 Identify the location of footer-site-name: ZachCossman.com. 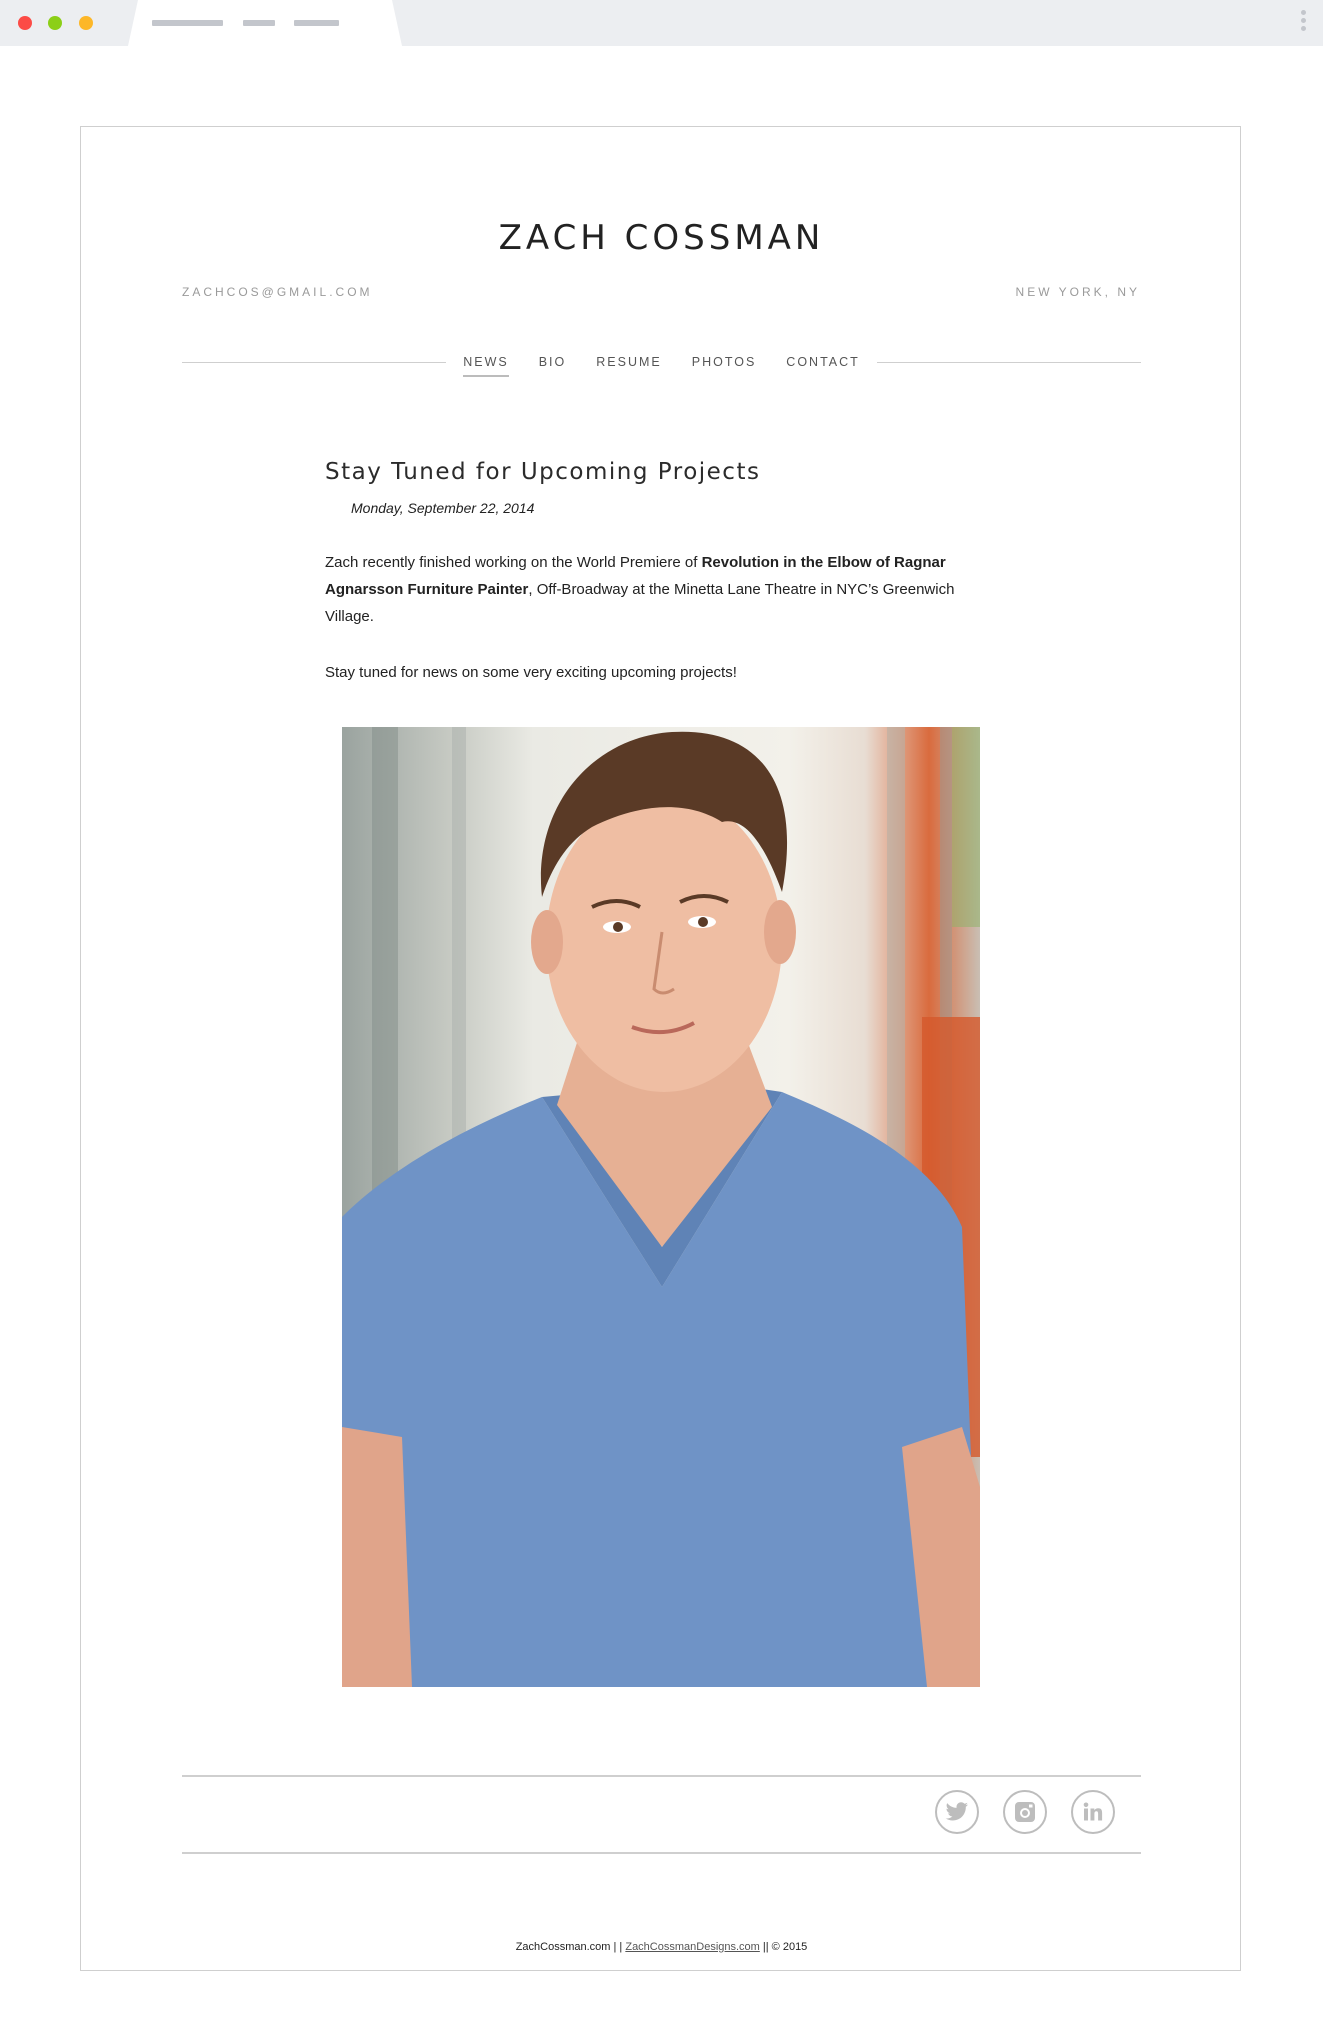
(563, 1947).